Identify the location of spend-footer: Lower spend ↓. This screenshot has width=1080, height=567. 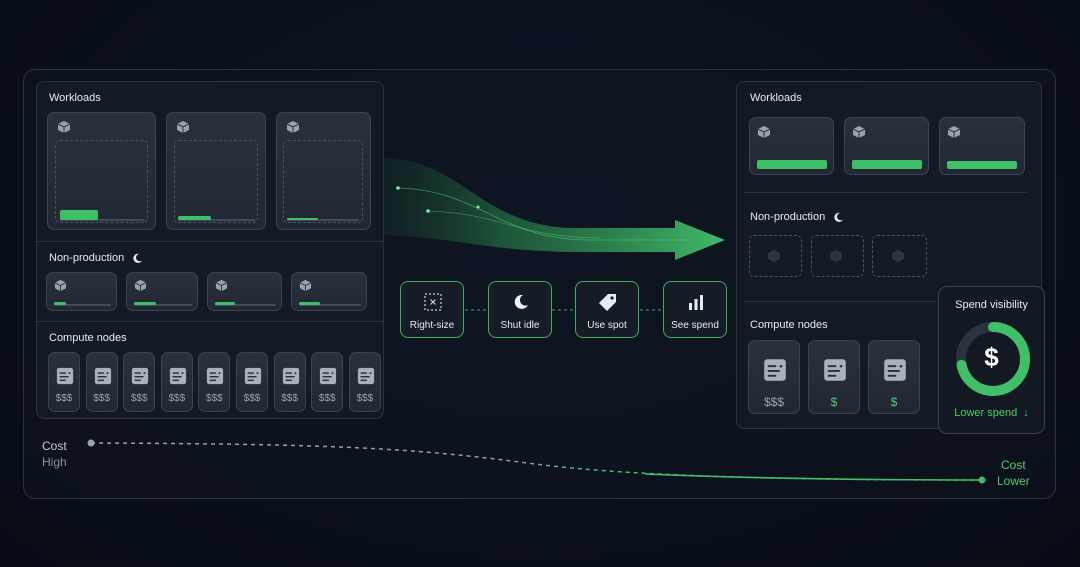
(991, 413).